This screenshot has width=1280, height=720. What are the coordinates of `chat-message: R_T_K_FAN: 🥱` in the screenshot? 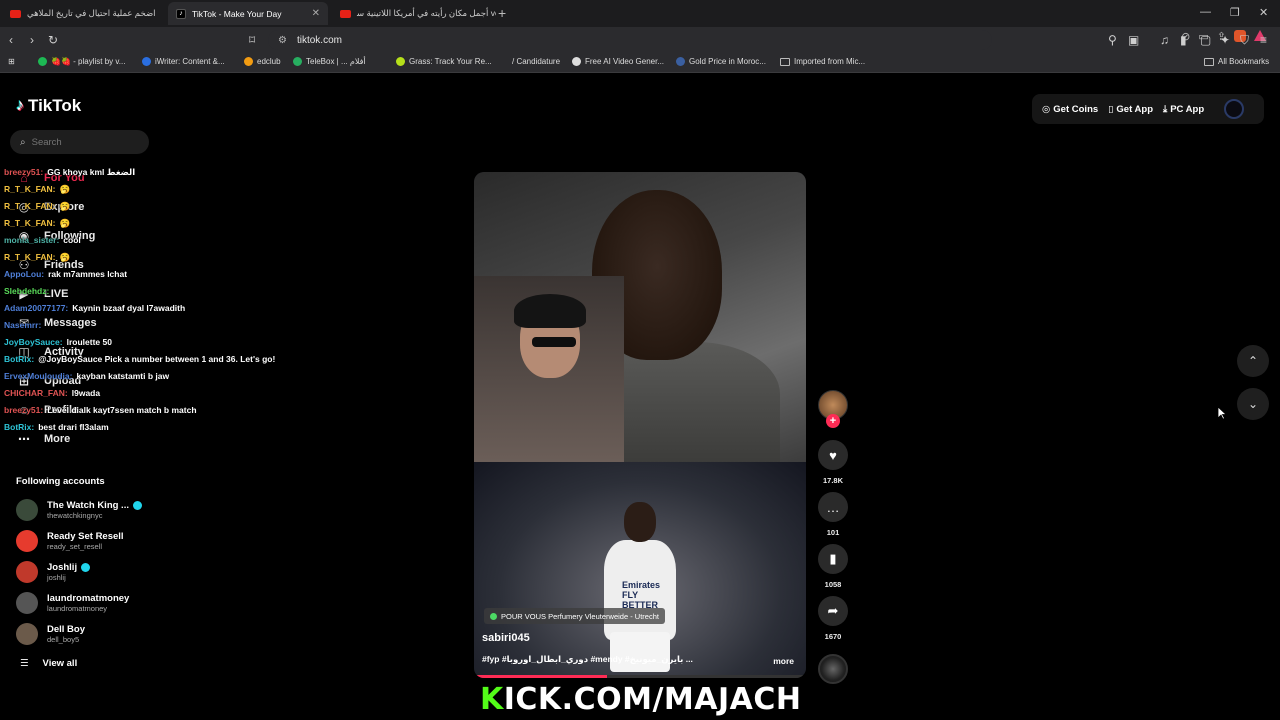 It's located at (164, 223).